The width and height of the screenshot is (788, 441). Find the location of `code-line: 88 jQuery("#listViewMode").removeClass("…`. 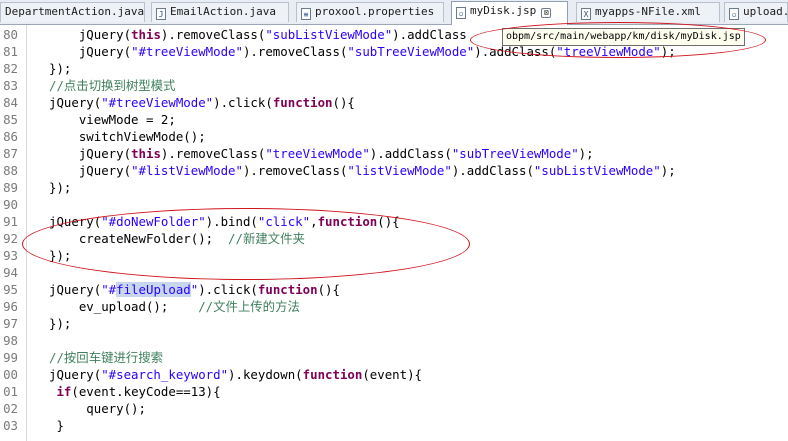

code-line: 88 jQuery("#listViewMode").removeClass("… is located at coordinates (394, 170).